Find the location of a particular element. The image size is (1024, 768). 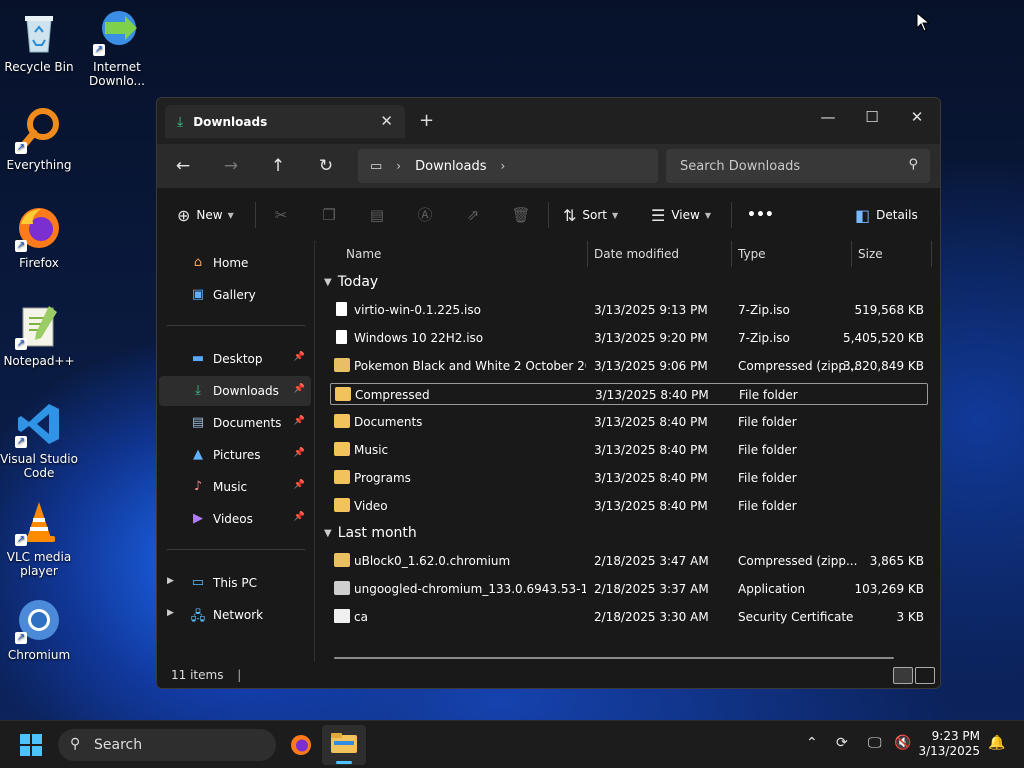

tab-downloads: ⤓ Downloads ✕ is located at coordinates (285, 121).